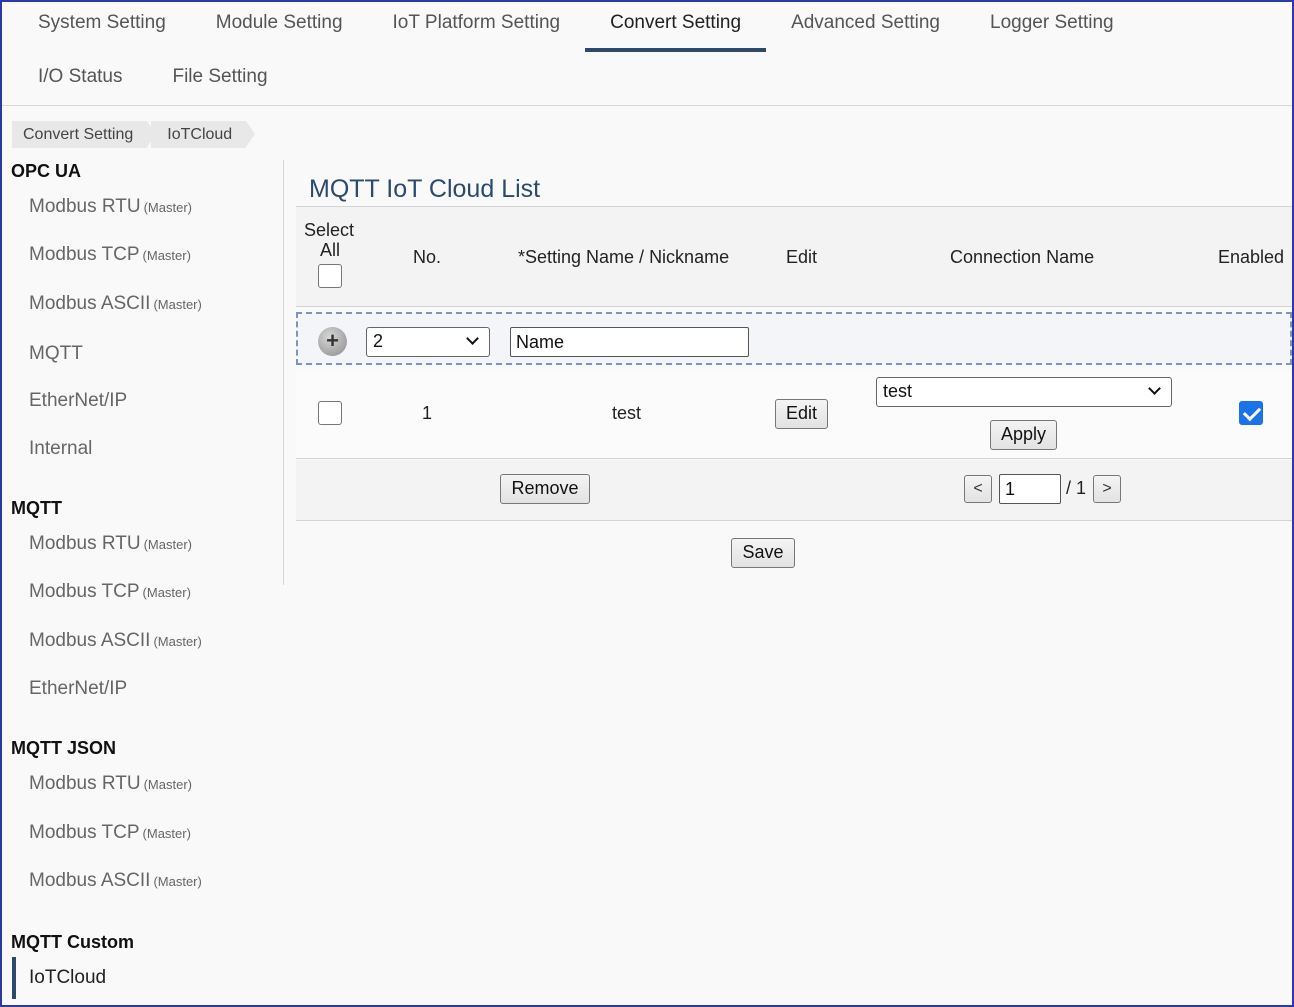 Image resolution: width=1294 pixels, height=1007 pixels. I want to click on sidebar-item-opcua-mqtt: MQTT, so click(56, 354).